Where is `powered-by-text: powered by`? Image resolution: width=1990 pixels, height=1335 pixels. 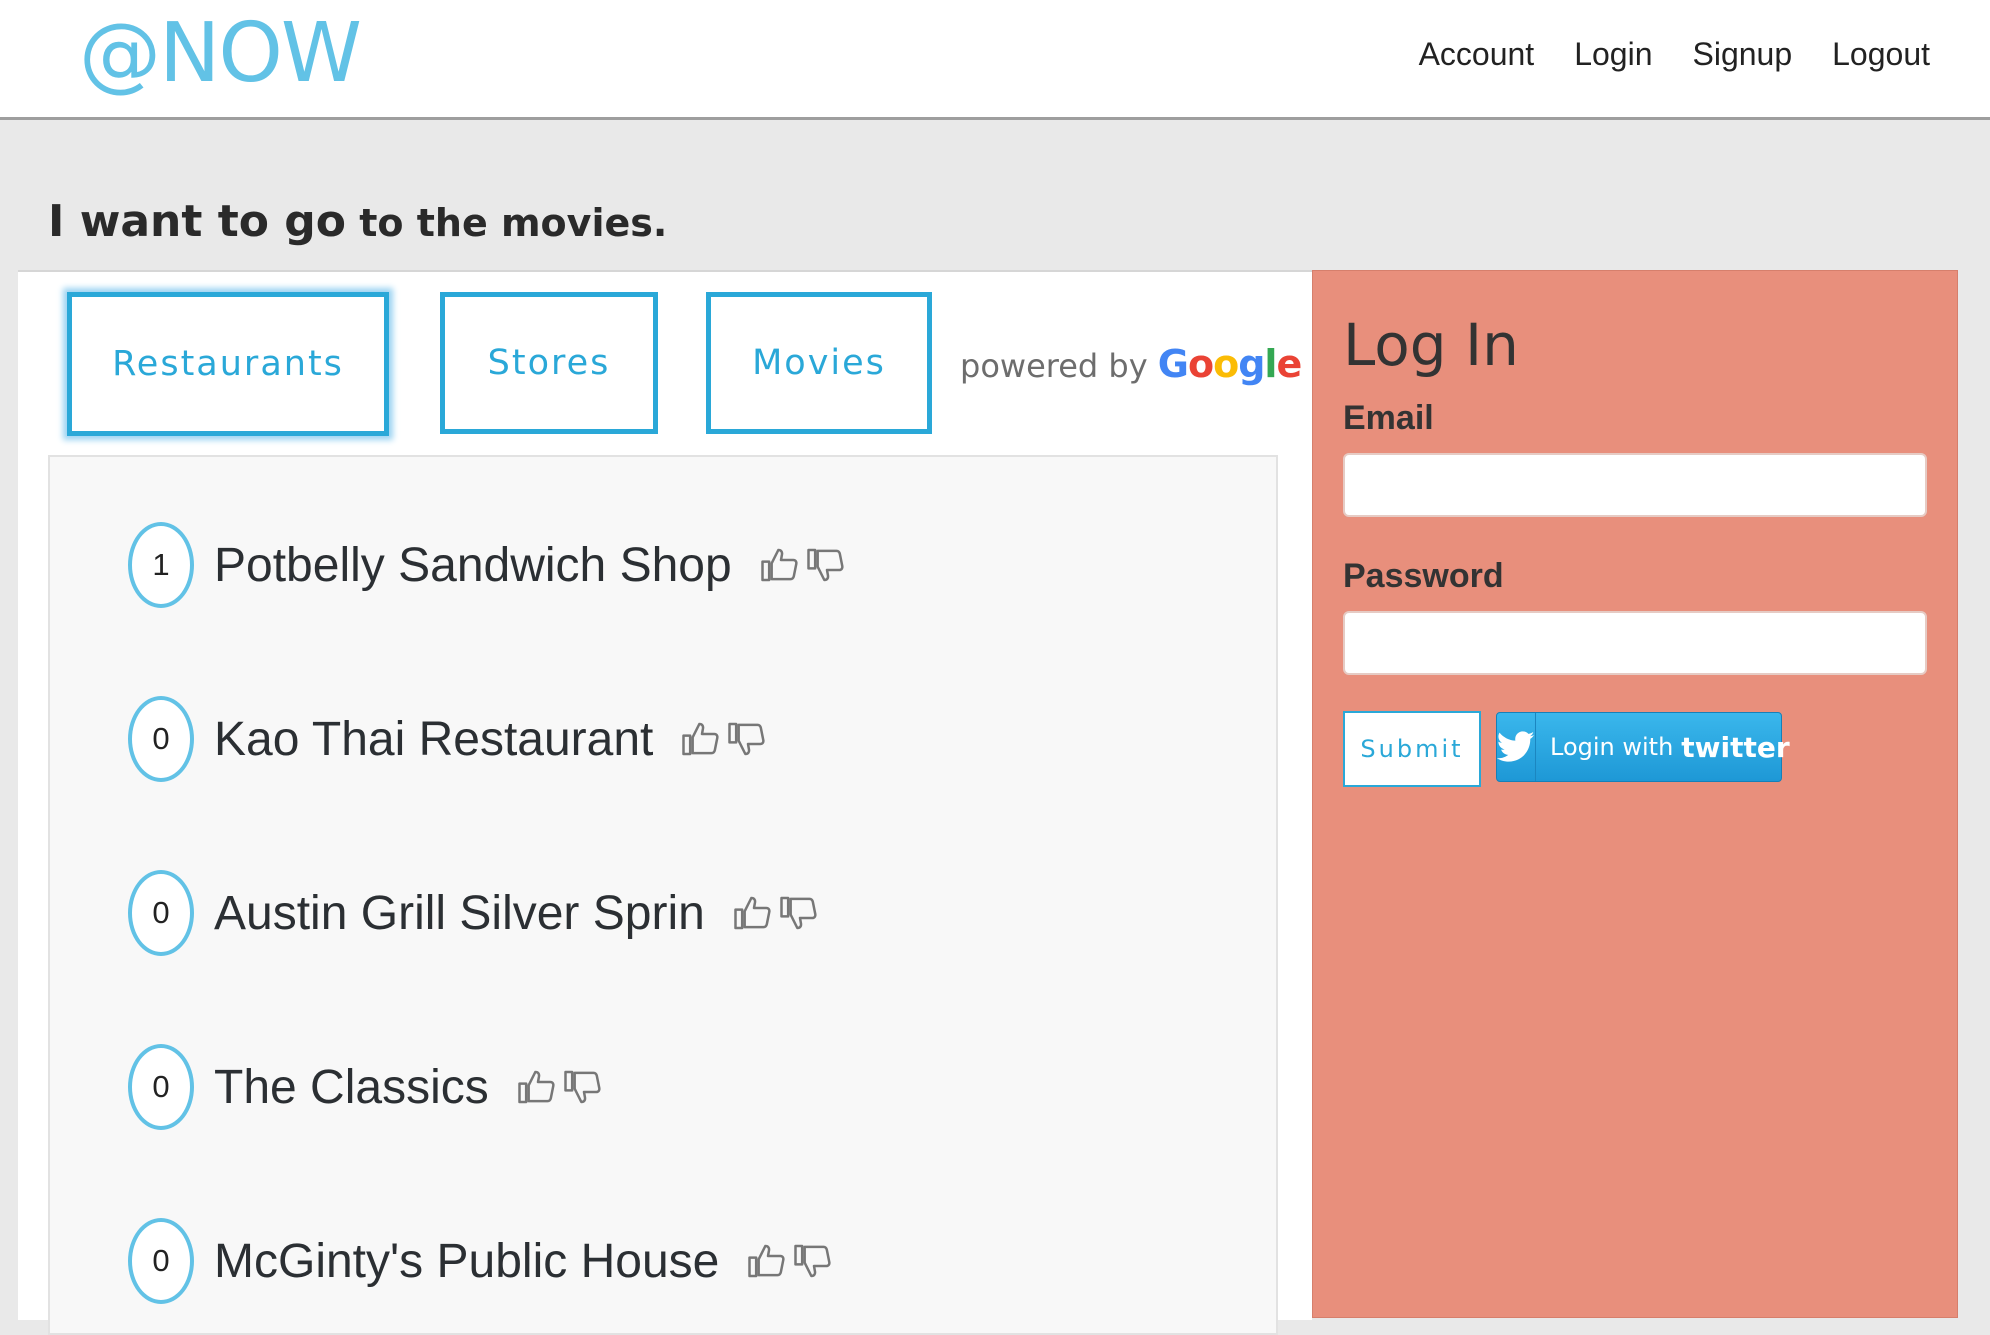
powered-by-text: powered by is located at coordinates (1054, 366).